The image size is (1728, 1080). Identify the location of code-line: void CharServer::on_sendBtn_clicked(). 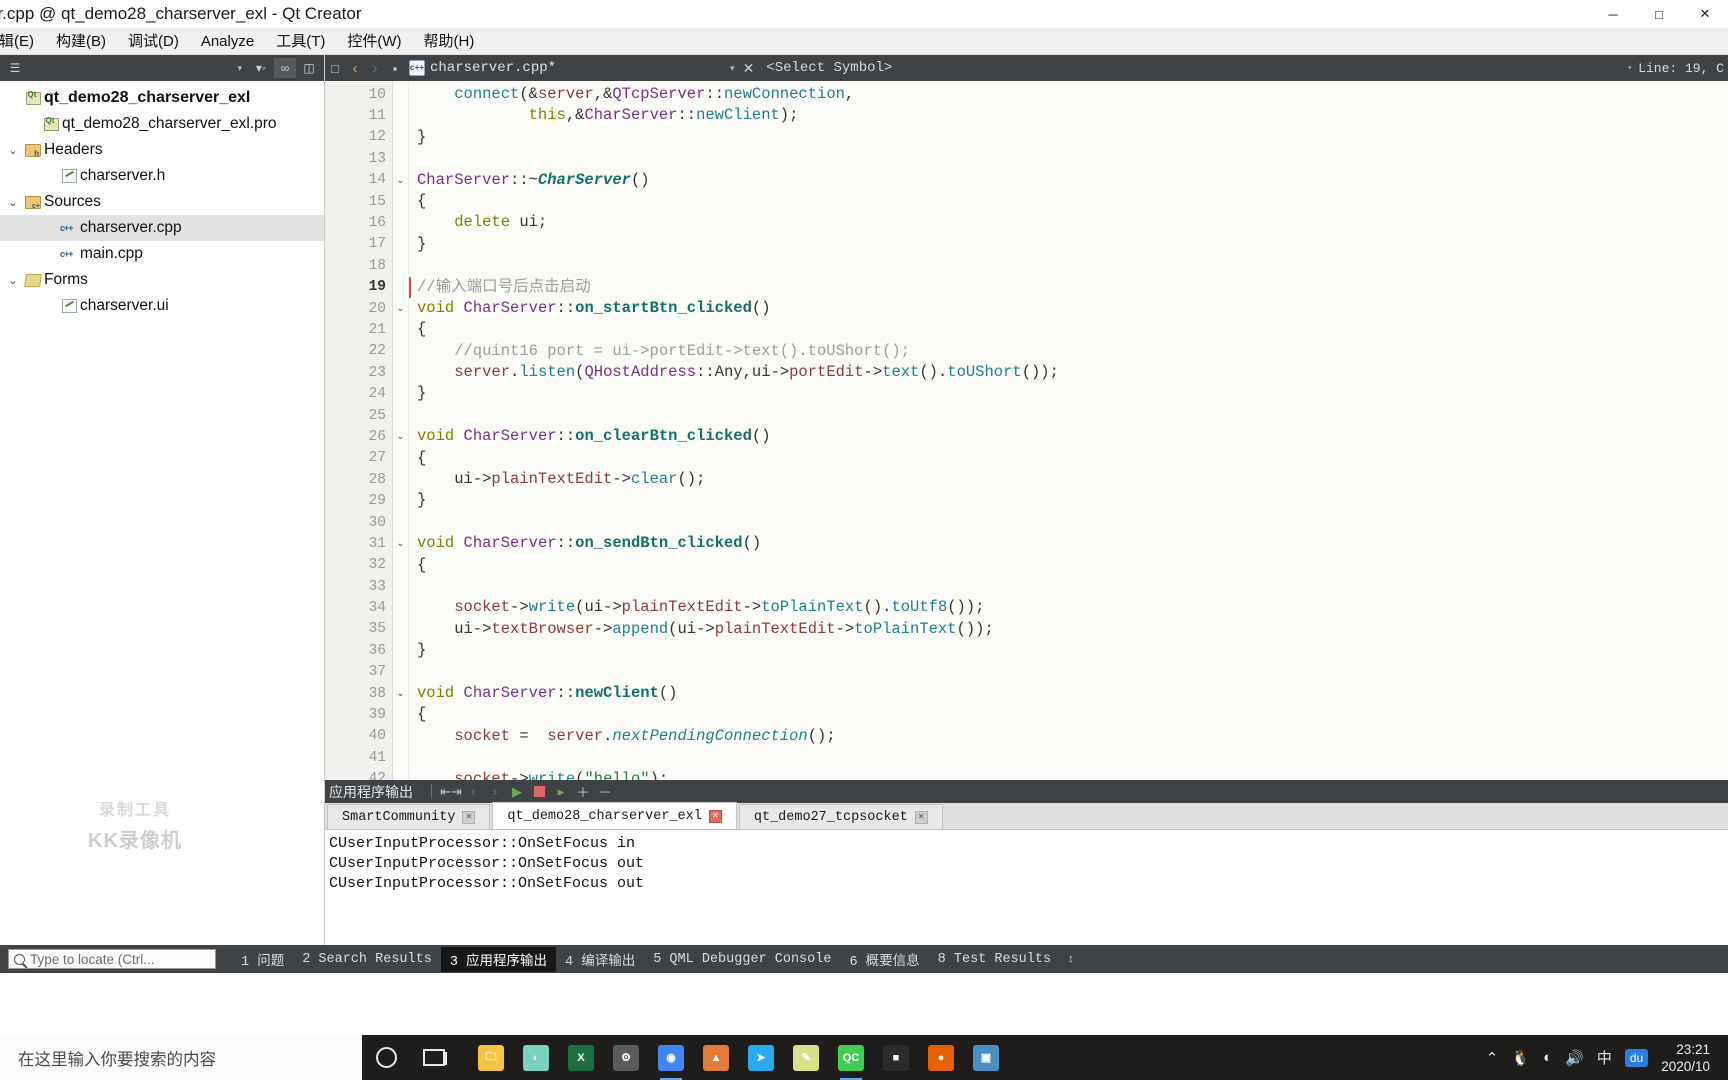
(1068, 543).